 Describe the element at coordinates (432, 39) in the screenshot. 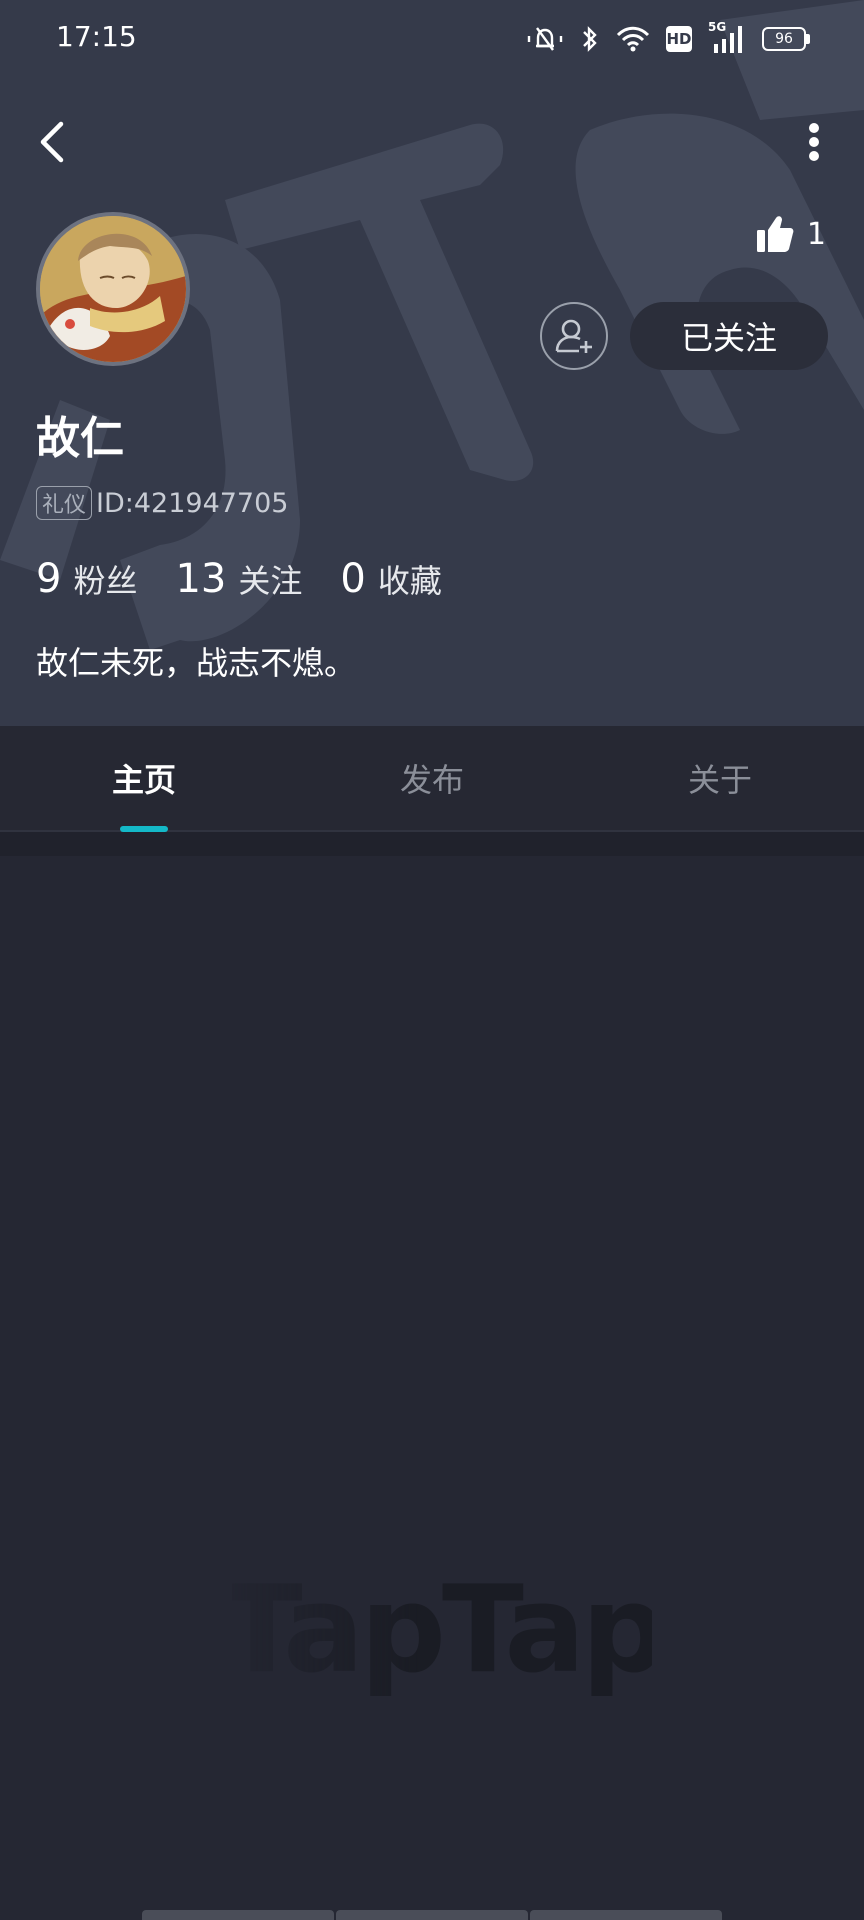

I see `status-bar: 17:15 HD 5G 96` at that location.